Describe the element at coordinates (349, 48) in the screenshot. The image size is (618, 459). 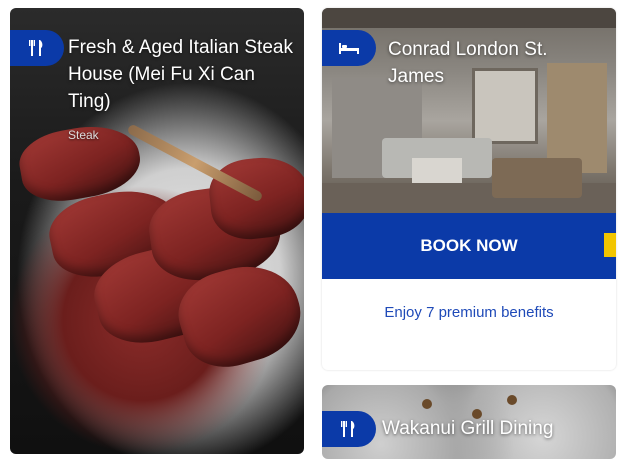
I see `bed-icon` at that location.